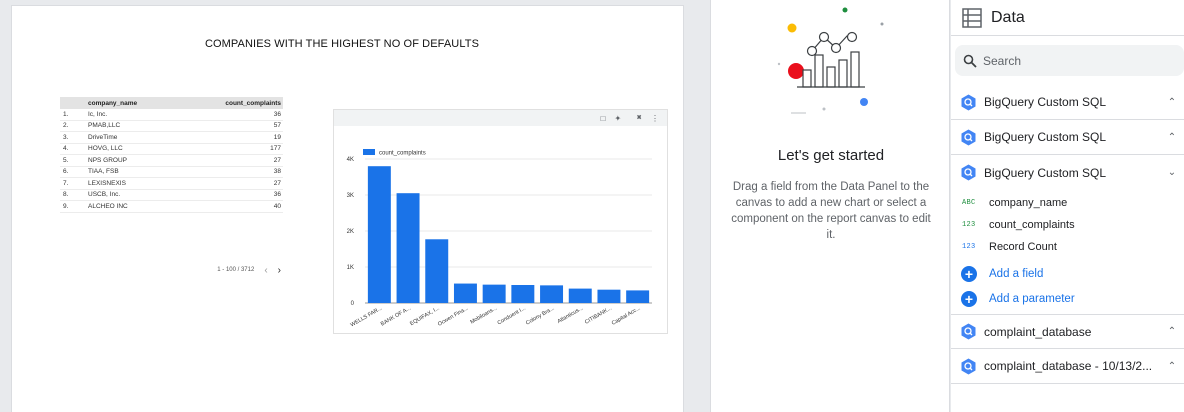 This screenshot has height=412, width=1184. Describe the element at coordinates (171, 126) in the screenshot. I see `table-row: 2. PMAB,LLC 57` at that location.